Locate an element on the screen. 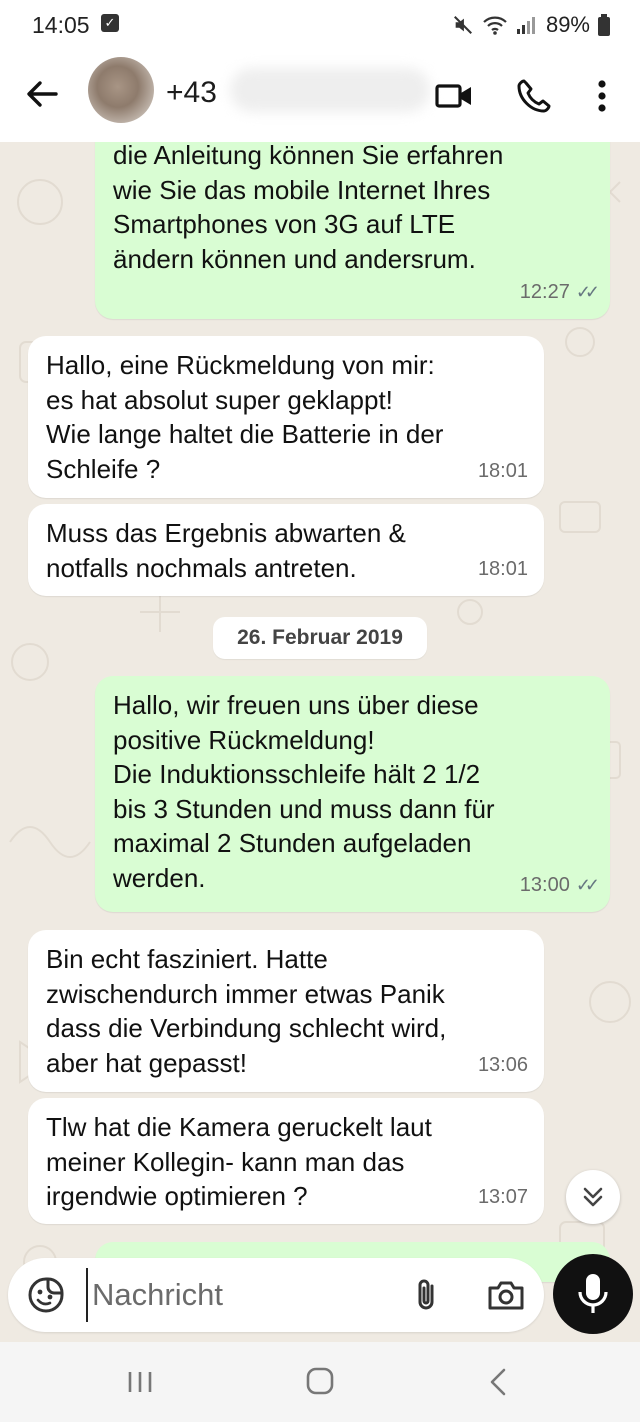  battery-icon is located at coordinates (604, 25).